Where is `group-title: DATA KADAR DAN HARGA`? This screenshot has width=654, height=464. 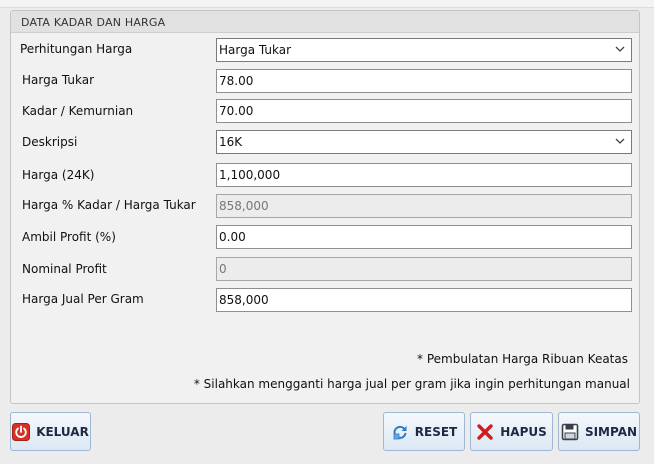 group-title: DATA KADAR DAN HARGA is located at coordinates (325, 22).